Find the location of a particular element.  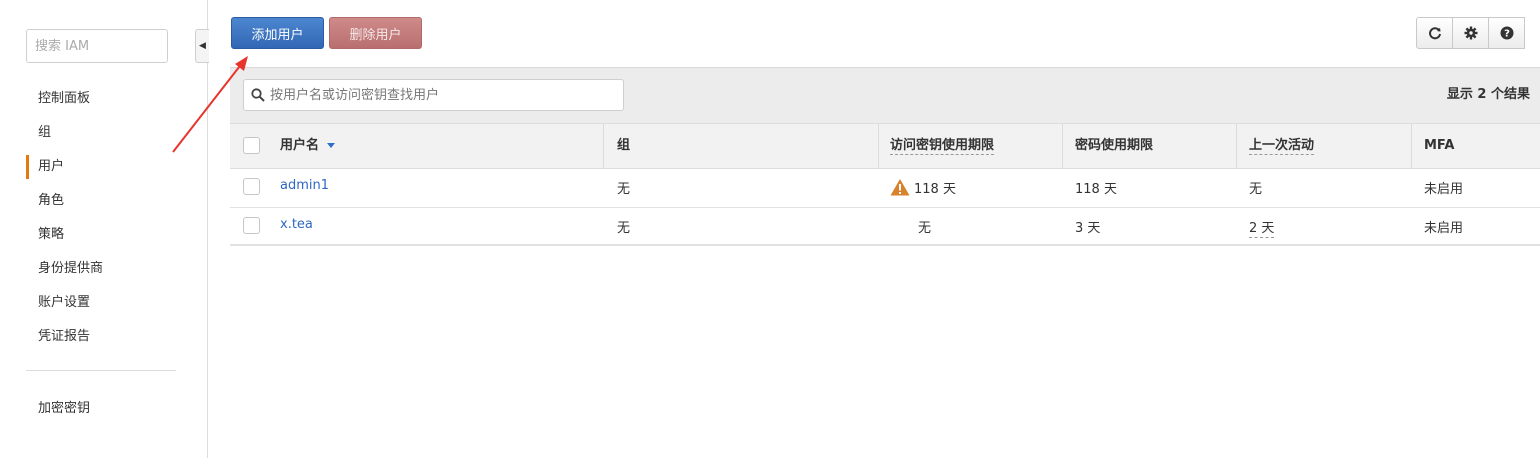

last-activity-cell: 无 is located at coordinates (1256, 189).